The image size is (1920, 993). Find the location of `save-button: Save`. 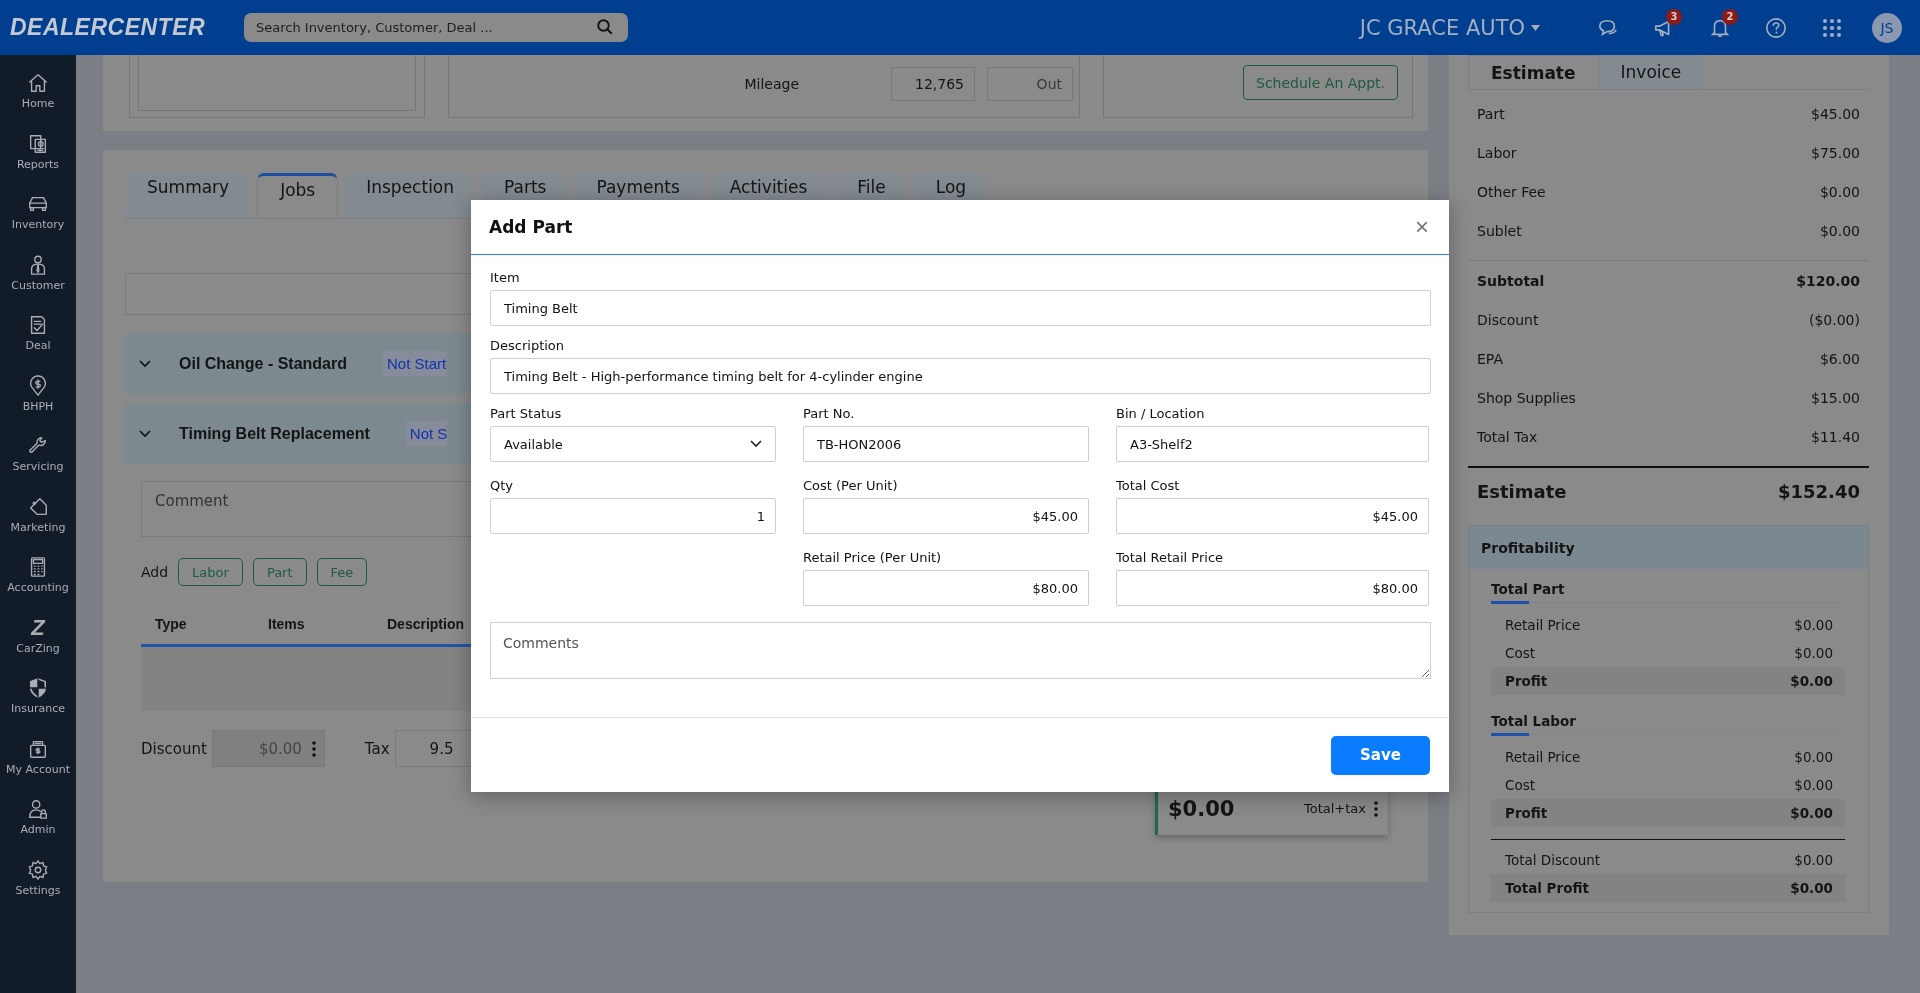

save-button: Save is located at coordinates (1380, 755).